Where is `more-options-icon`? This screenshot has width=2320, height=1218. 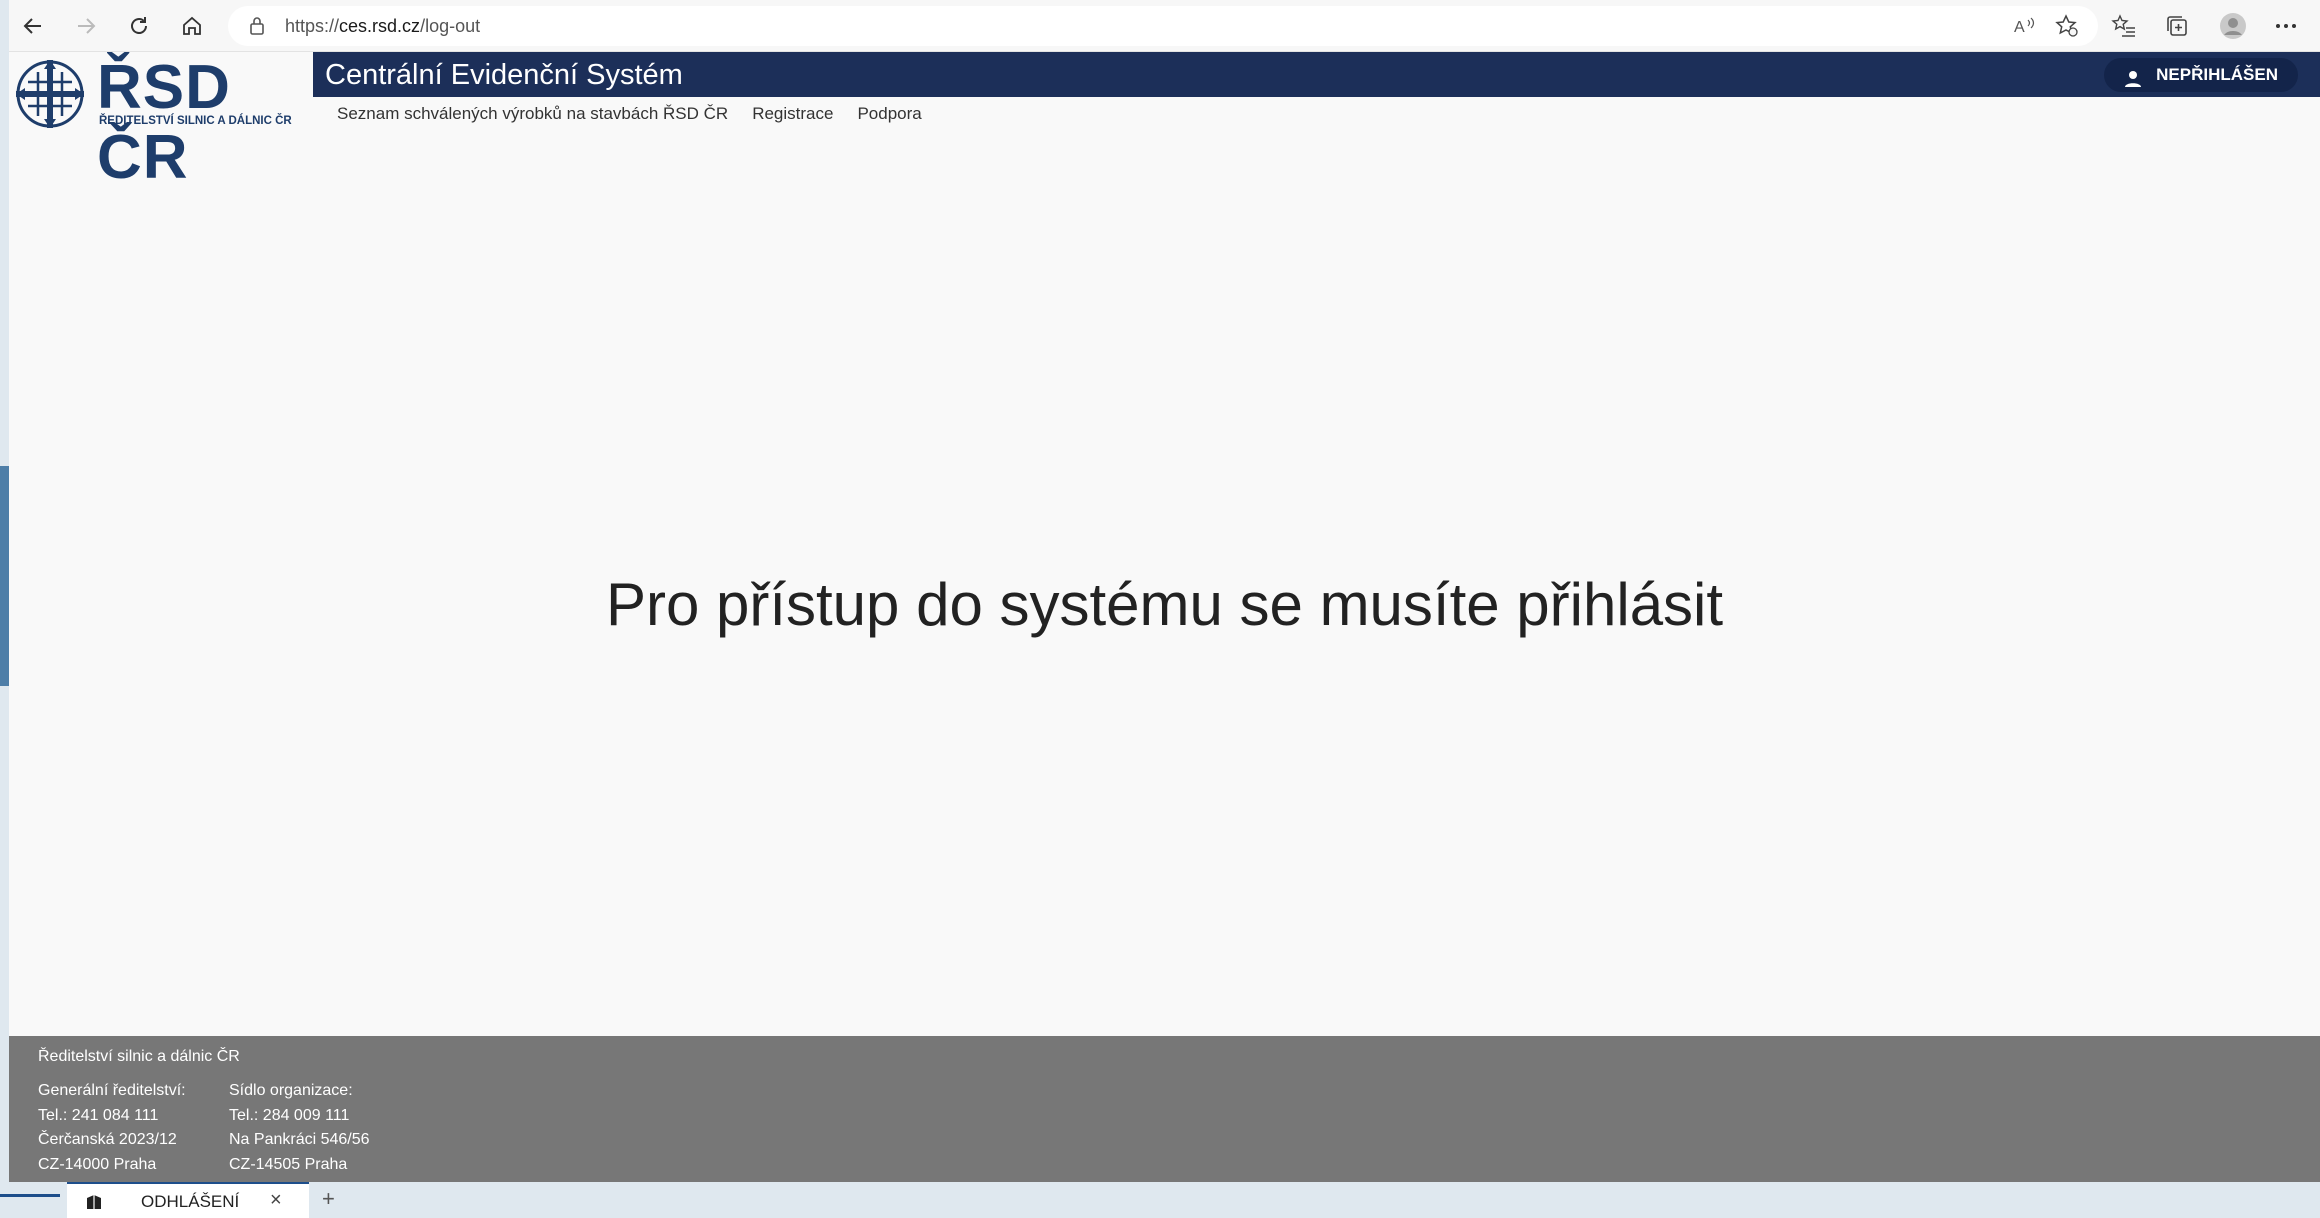 more-options-icon is located at coordinates (2286, 26).